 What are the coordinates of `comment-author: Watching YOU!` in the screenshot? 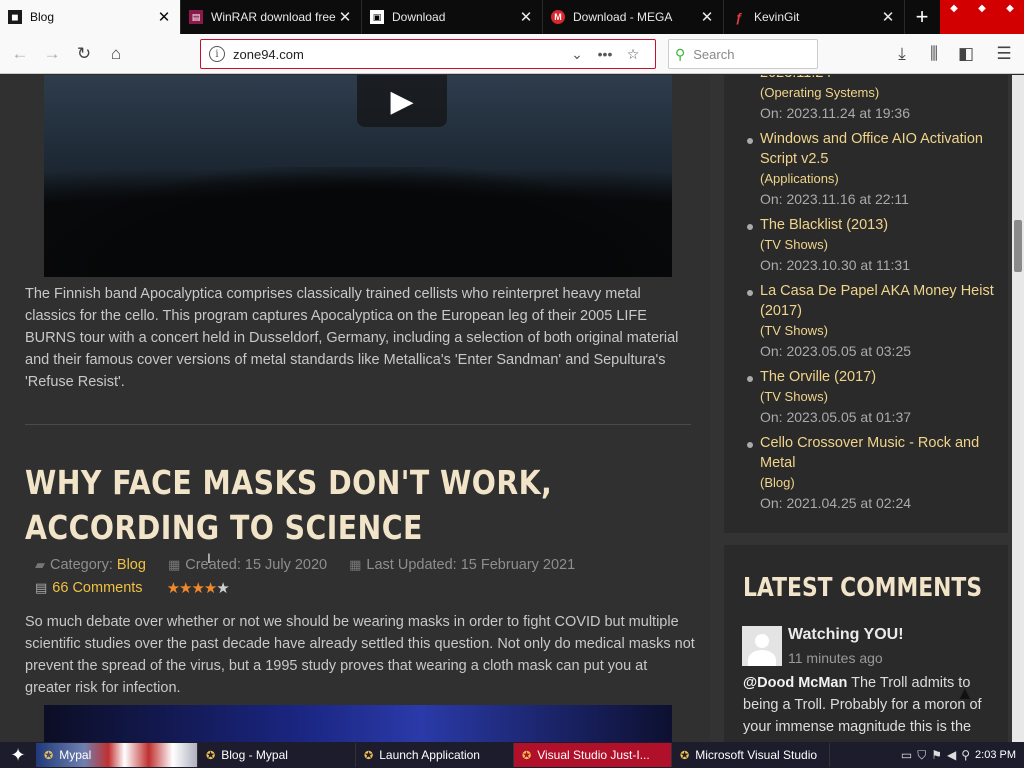 It's located at (846, 635).